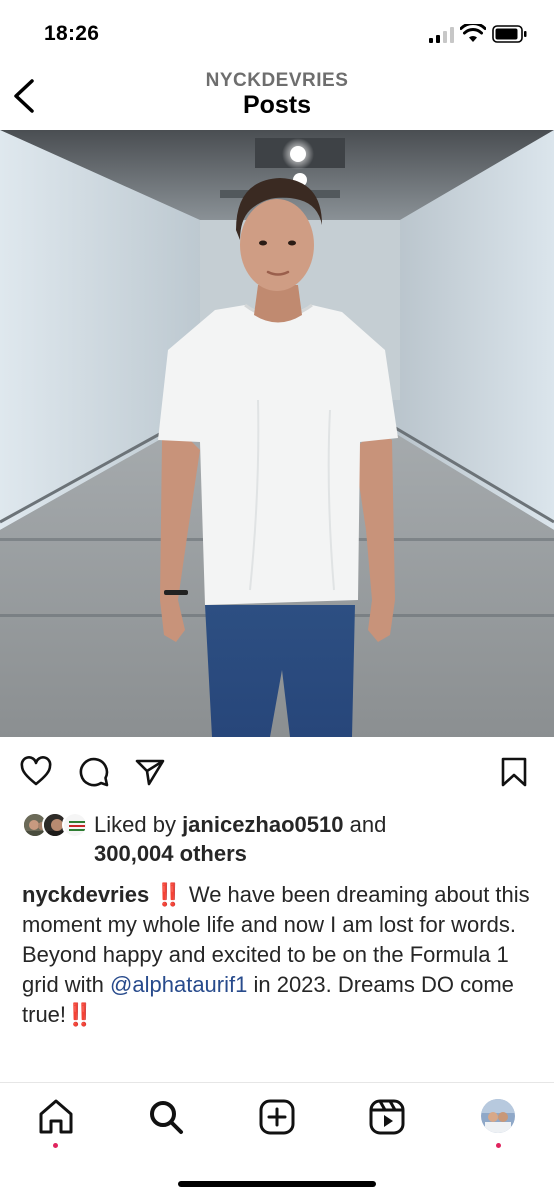 This screenshot has width=554, height=1200. What do you see at coordinates (514, 772) in the screenshot?
I see `bookmark-icon` at bounding box center [514, 772].